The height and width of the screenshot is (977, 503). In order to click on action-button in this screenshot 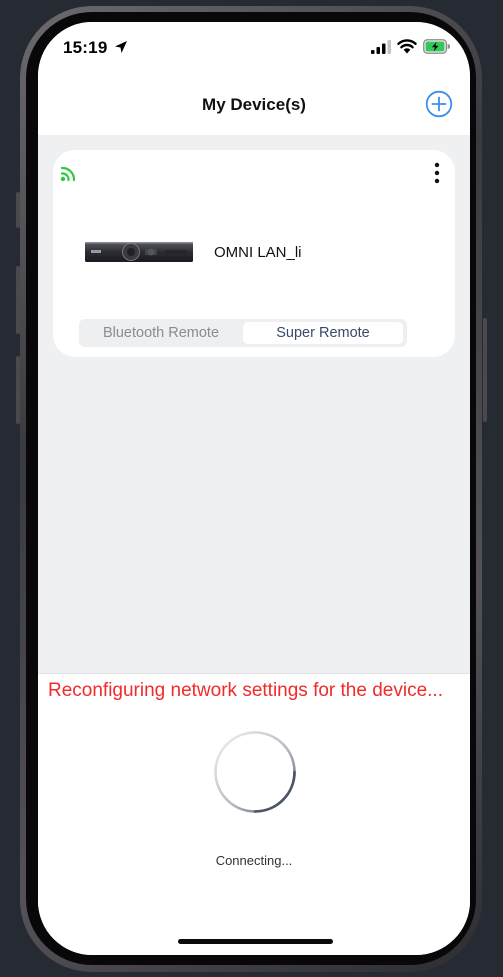, I will do `click(18, 210)`.